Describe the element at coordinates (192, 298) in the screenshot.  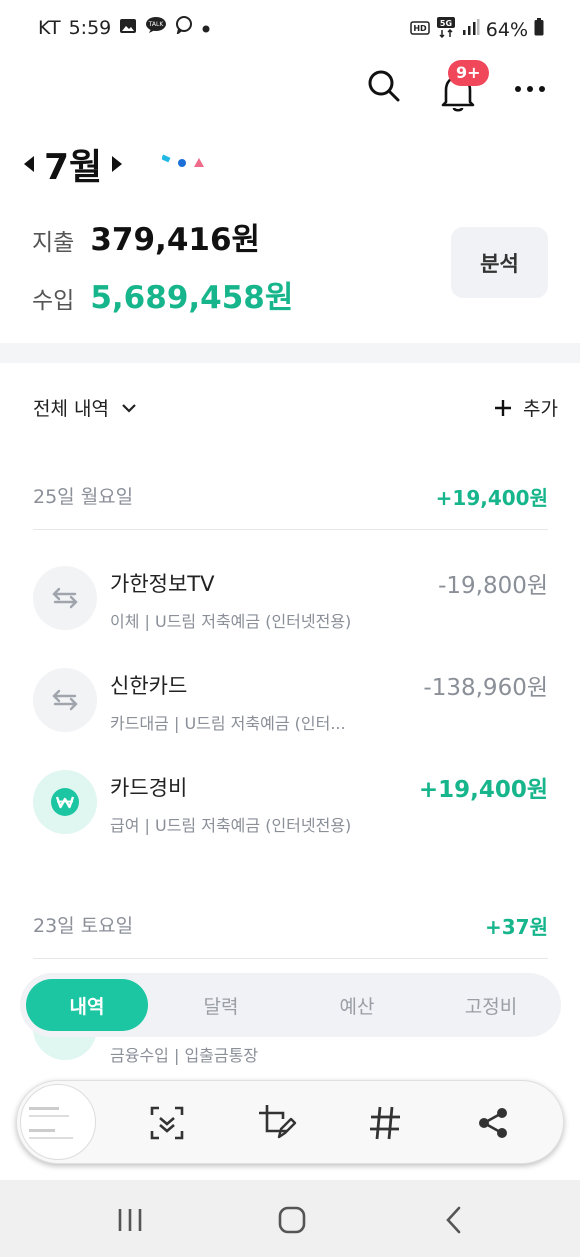
I see `income-value: 5,689,458원` at that location.